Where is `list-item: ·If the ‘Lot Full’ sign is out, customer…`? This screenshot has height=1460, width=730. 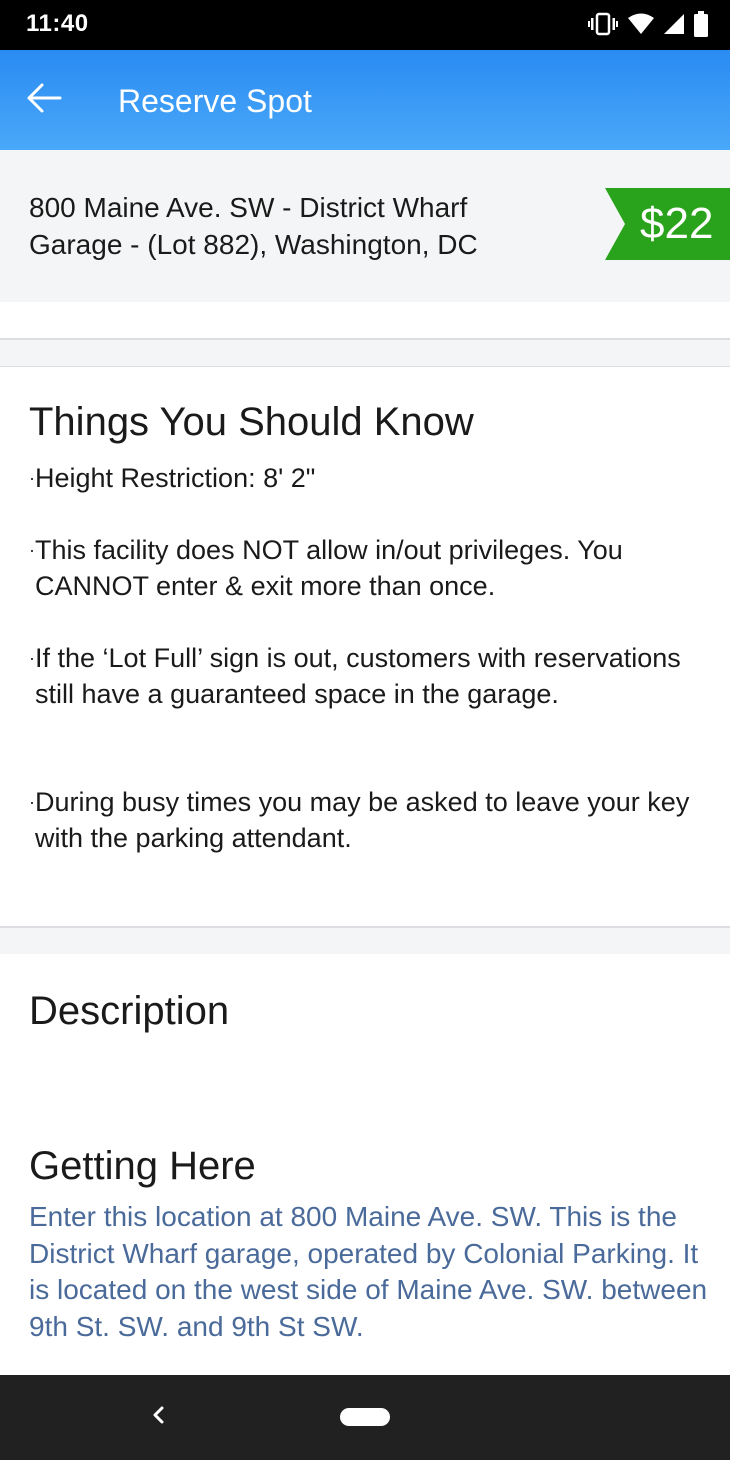 list-item: ·If the ‘Lot Full’ sign is out, customer… is located at coordinates (355, 676).